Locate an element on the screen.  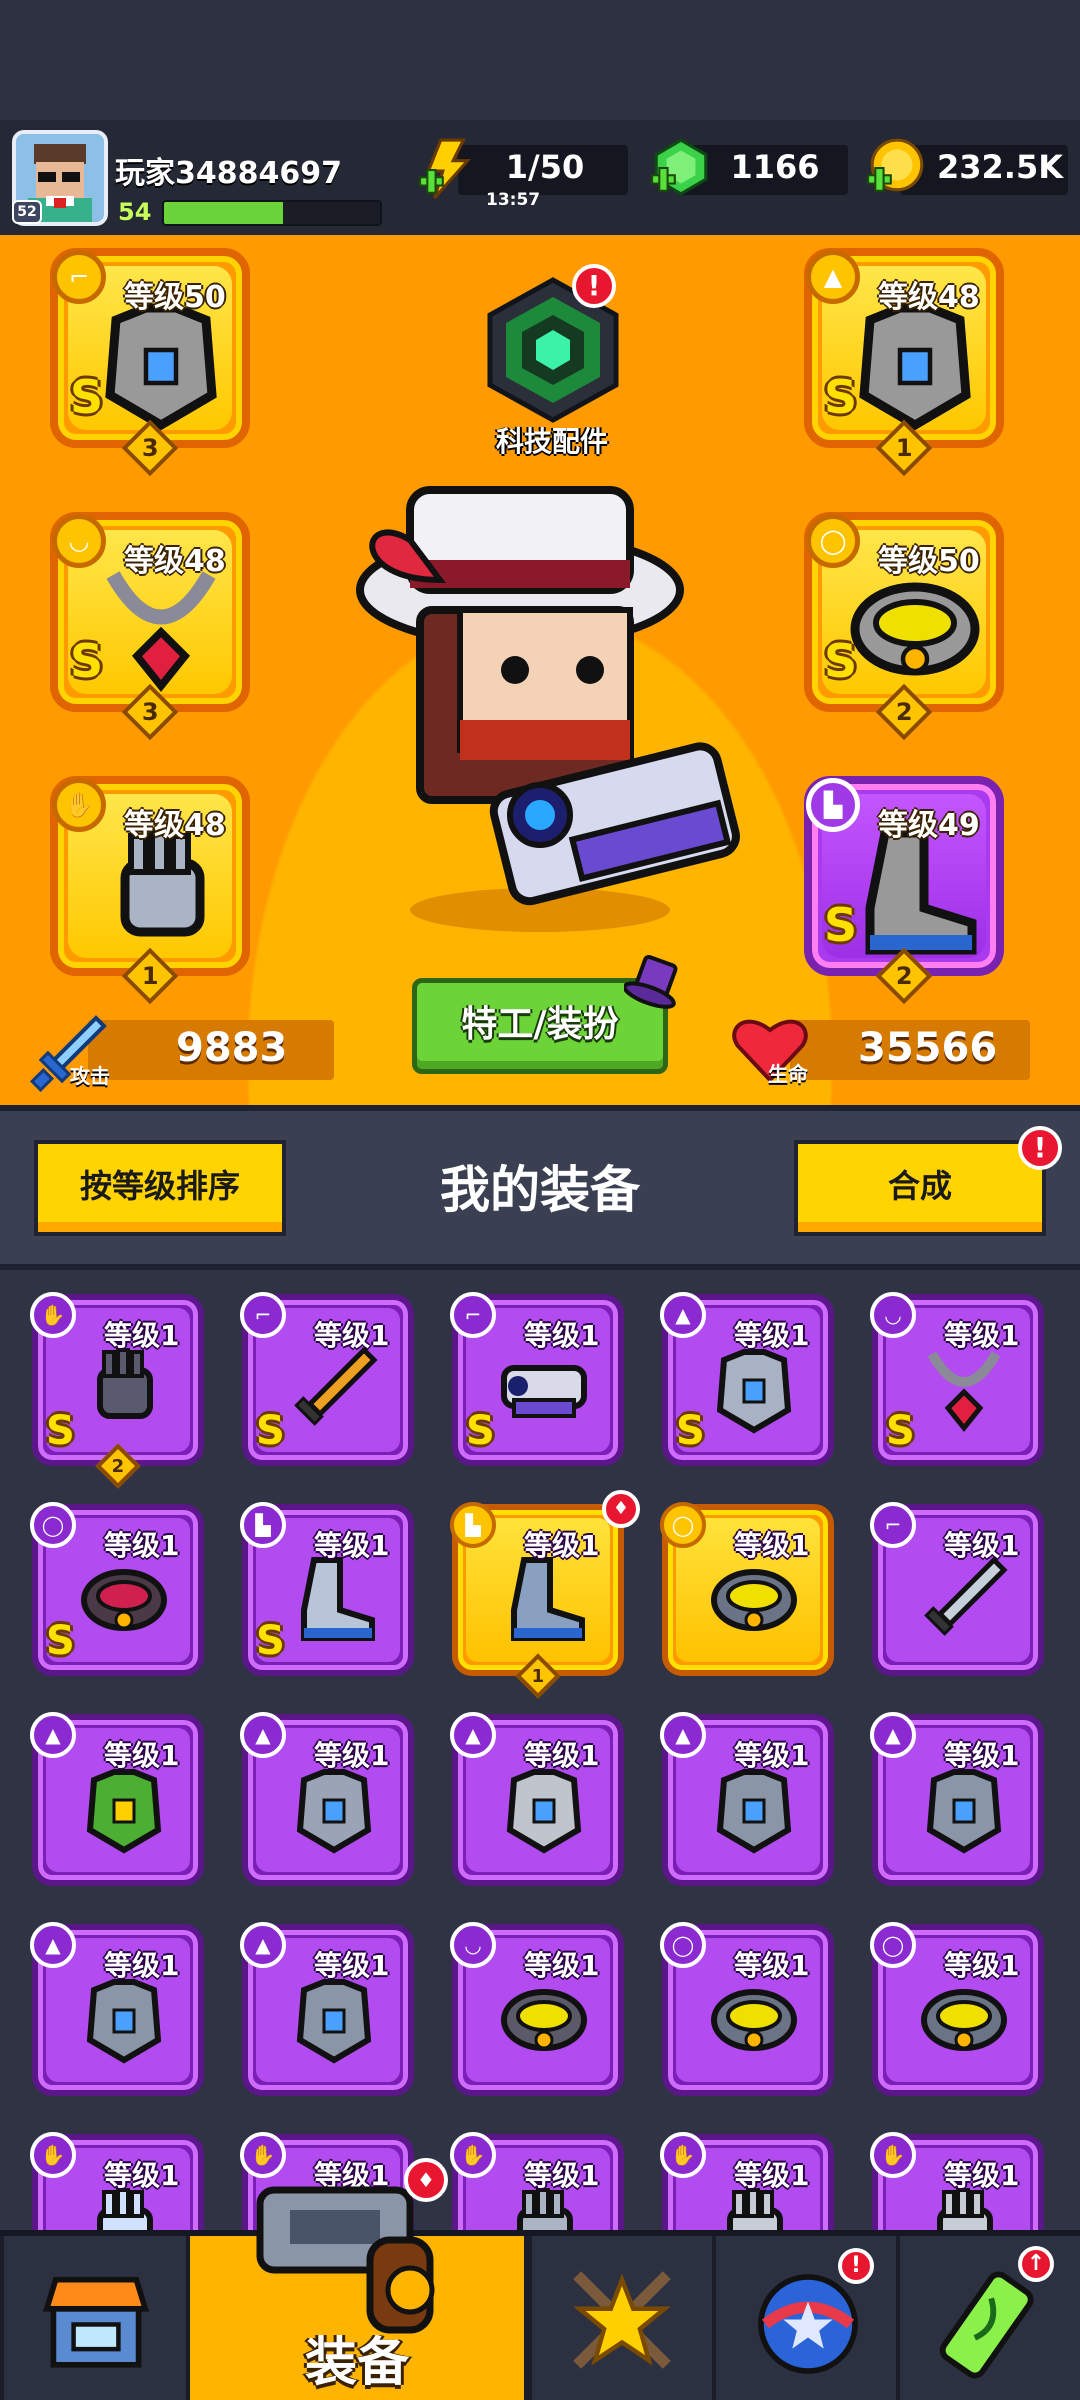
xp-bar is located at coordinates (272, 213).